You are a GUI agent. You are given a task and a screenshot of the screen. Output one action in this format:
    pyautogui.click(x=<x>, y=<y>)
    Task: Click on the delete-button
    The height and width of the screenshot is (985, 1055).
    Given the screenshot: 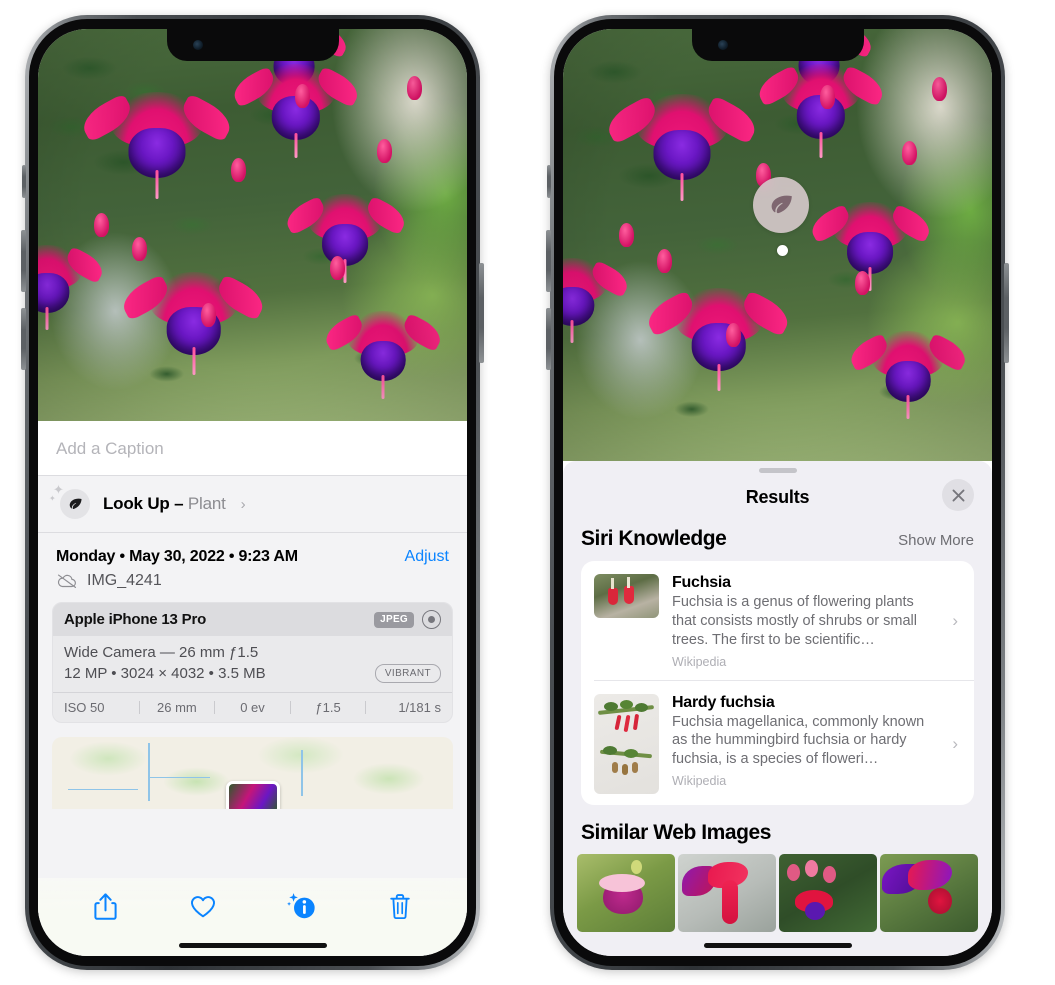 What is the action you would take?
    pyautogui.click(x=400, y=906)
    